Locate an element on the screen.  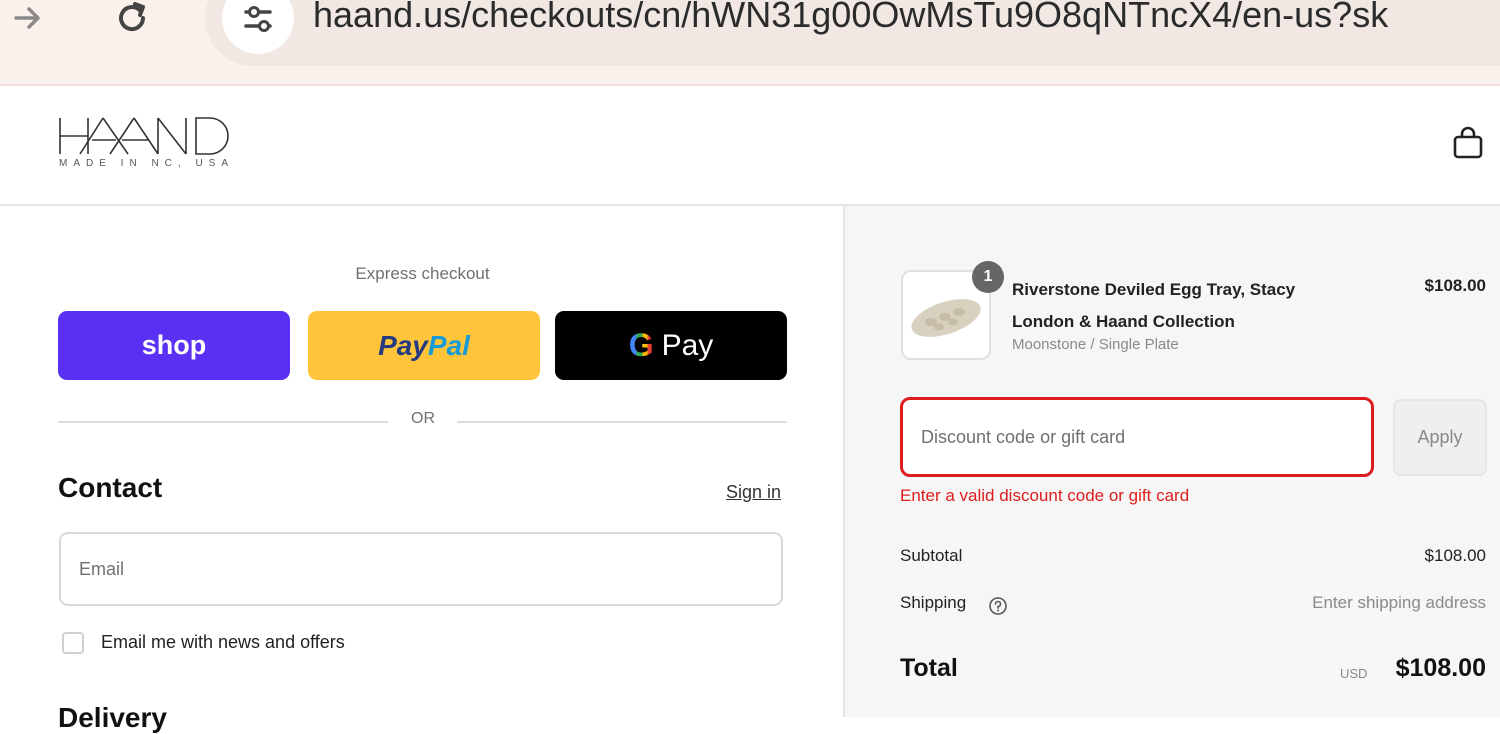
apply-button: Apply is located at coordinates (1440, 437).